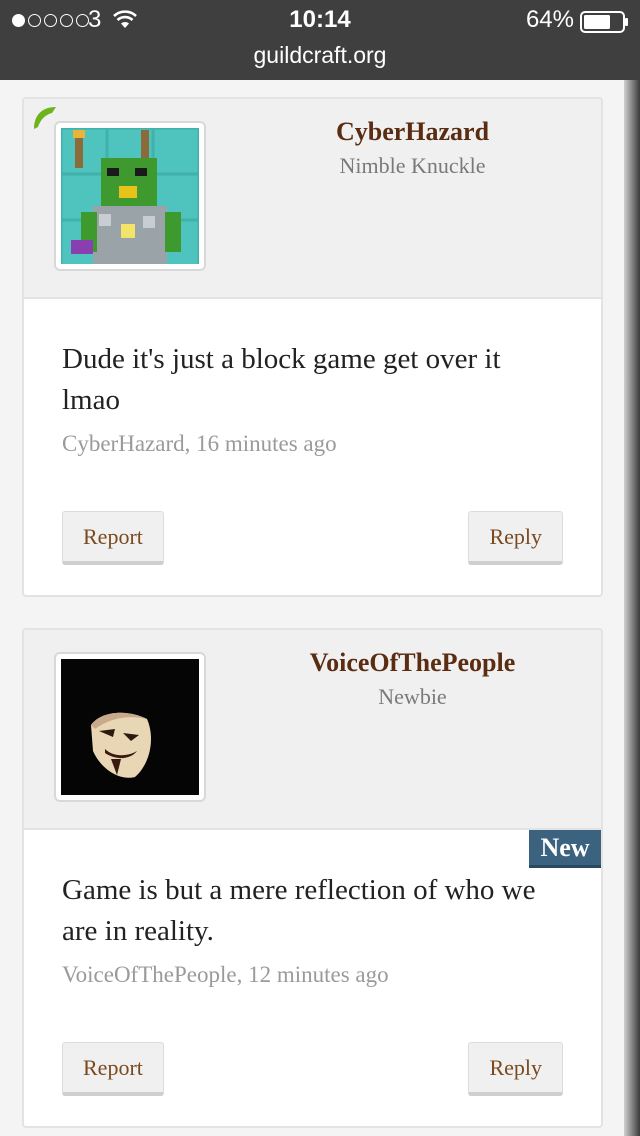 This screenshot has height=1136, width=640. What do you see at coordinates (549, 19) in the screenshot?
I see `battery-percentage: 64%` at bounding box center [549, 19].